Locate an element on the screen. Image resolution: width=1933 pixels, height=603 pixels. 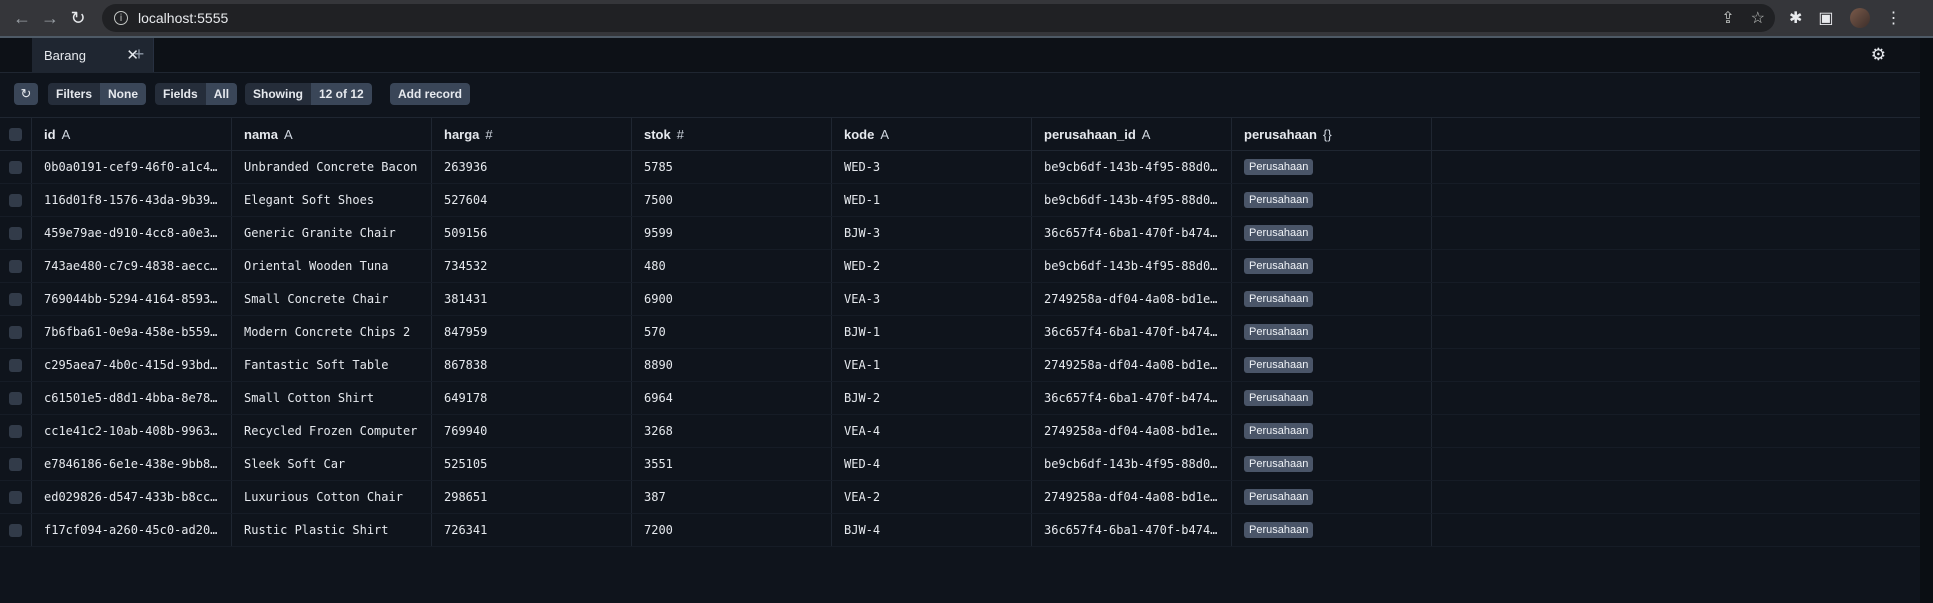
filters-button: Filters None is located at coordinates (97, 94).